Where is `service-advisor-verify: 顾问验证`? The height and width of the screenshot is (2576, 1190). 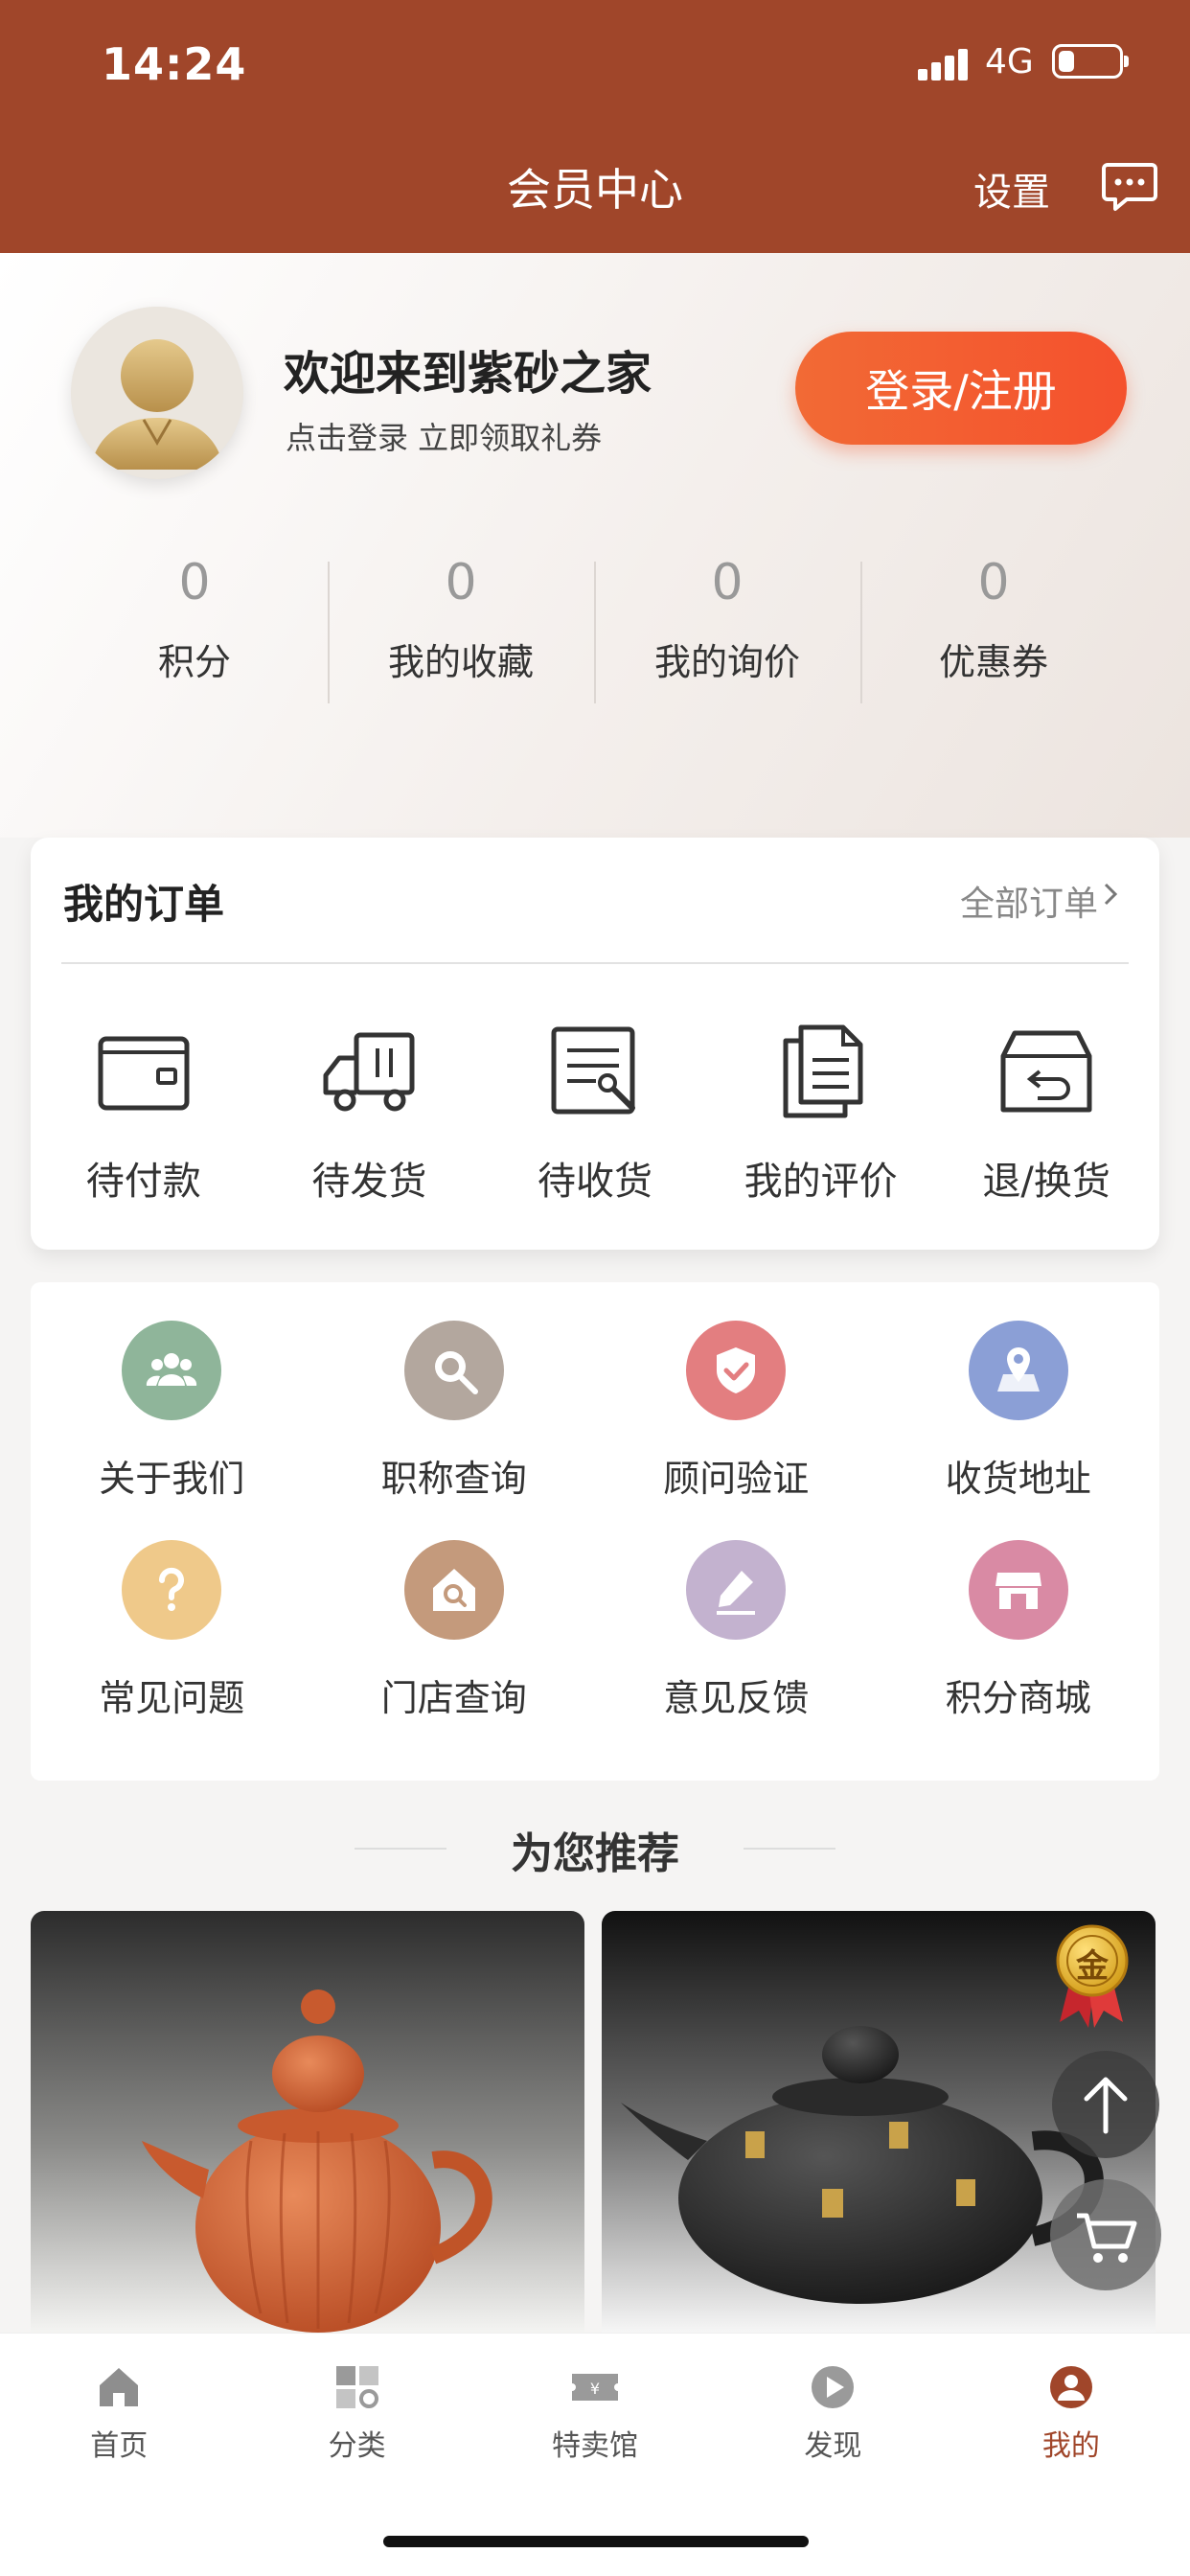 service-advisor-verify: 顾问验证 is located at coordinates (736, 1411).